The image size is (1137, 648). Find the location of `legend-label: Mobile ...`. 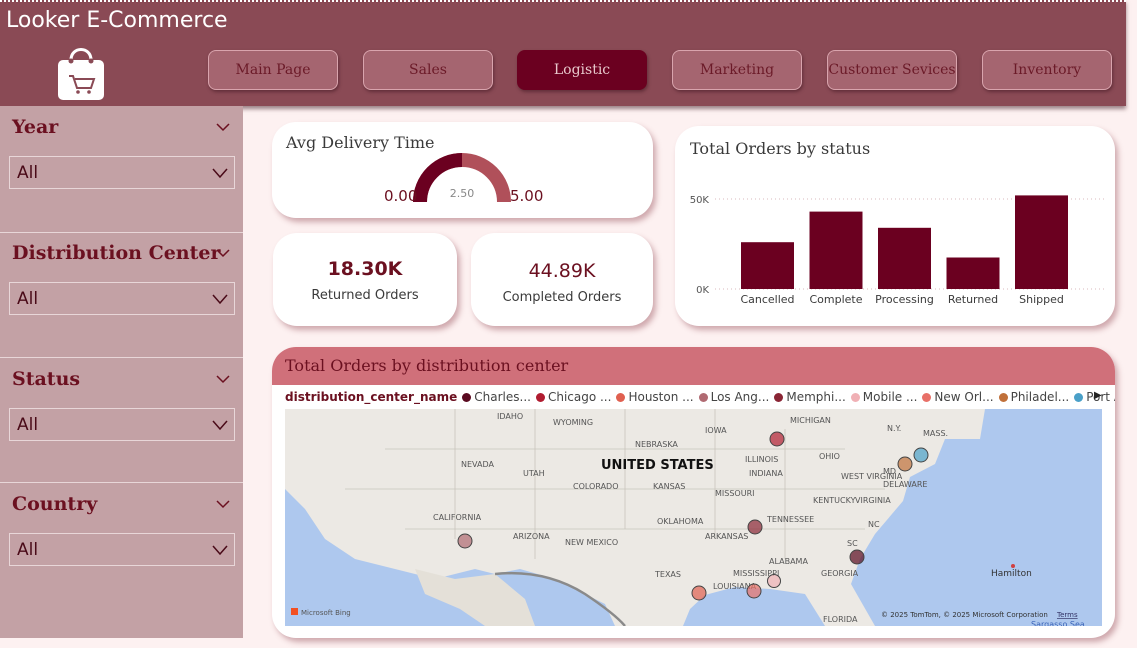

legend-label: Mobile ... is located at coordinates (890, 397).